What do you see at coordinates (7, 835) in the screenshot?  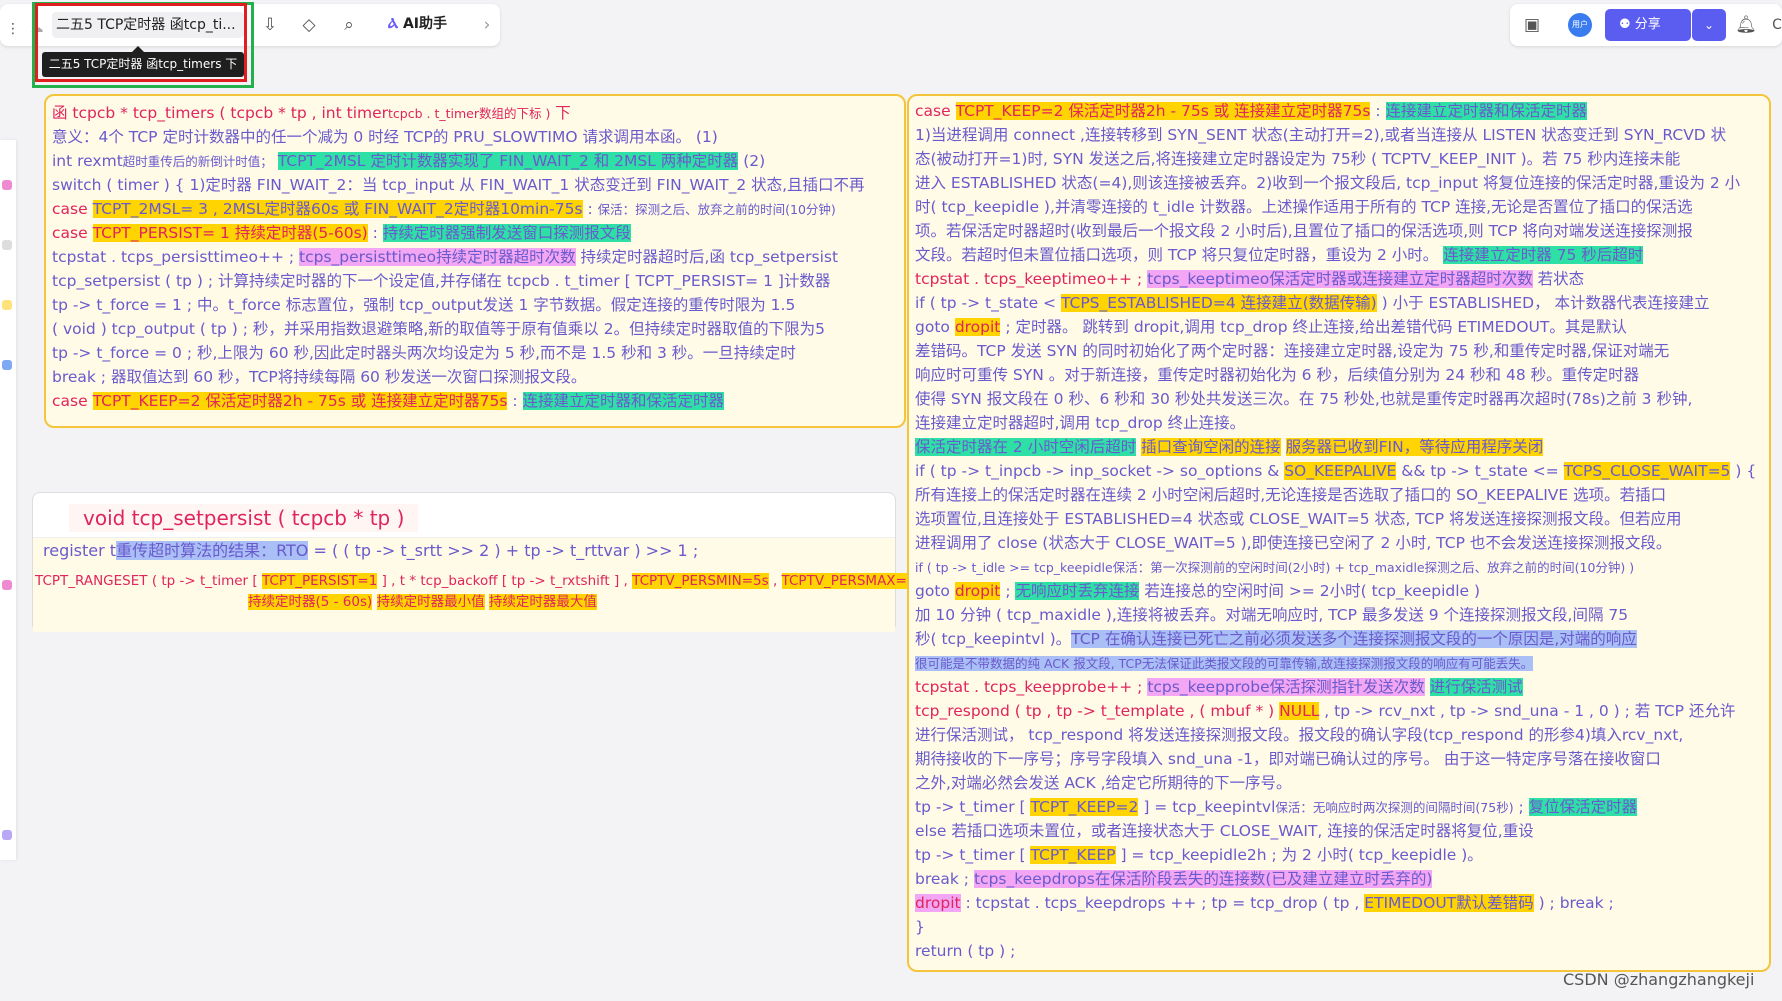 I see `more-tools-icon` at bounding box center [7, 835].